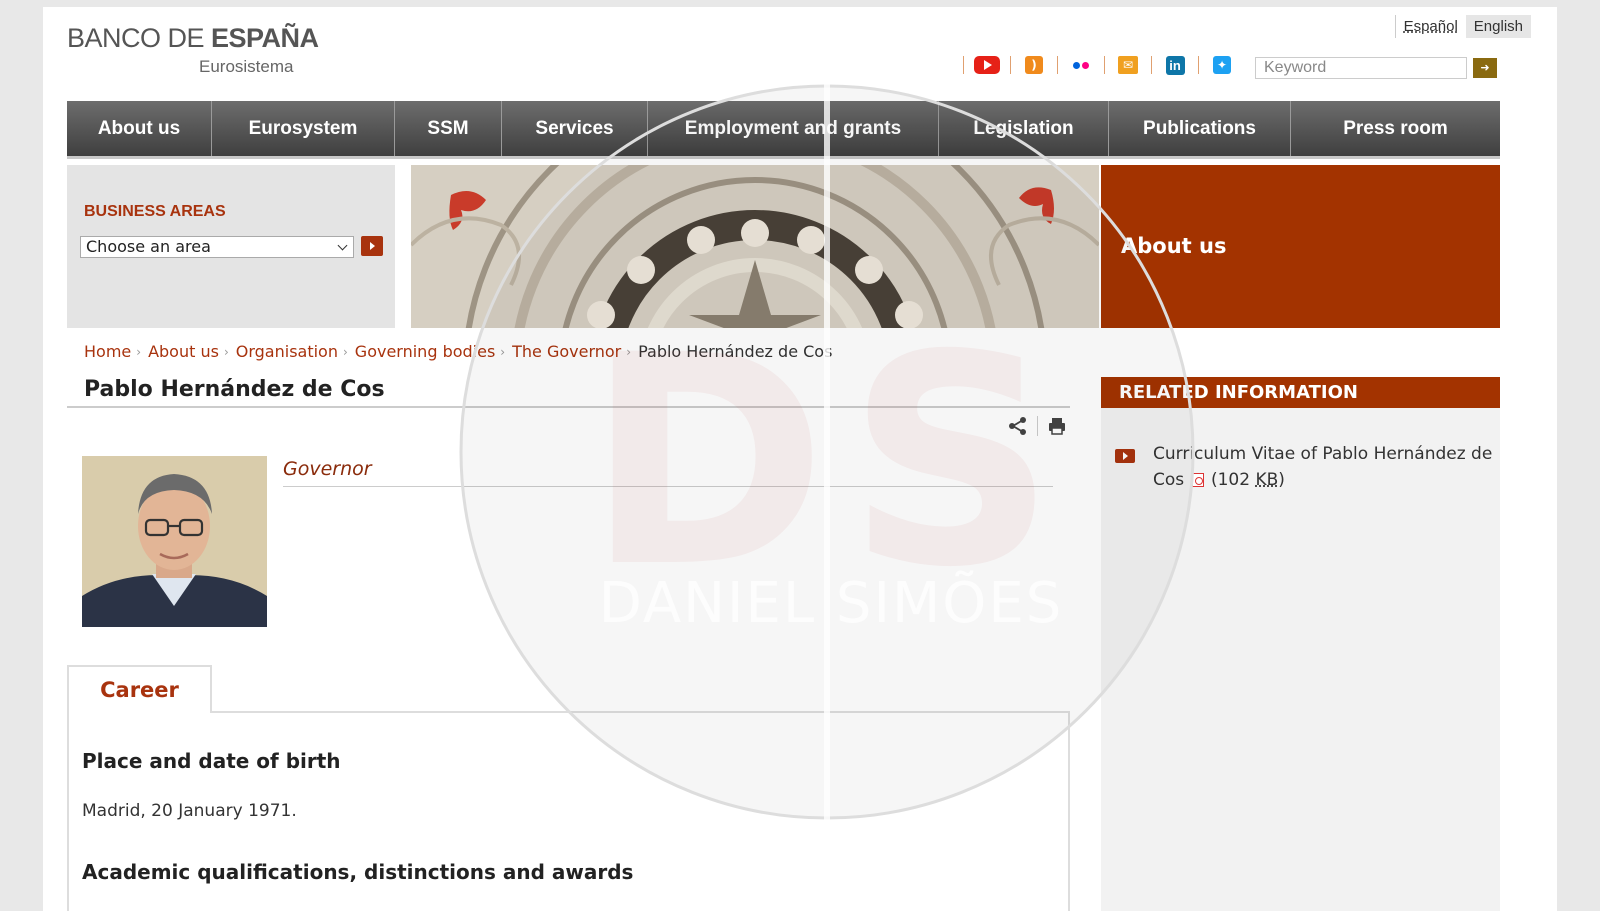  I want to click on nav-services: Services, so click(575, 128).